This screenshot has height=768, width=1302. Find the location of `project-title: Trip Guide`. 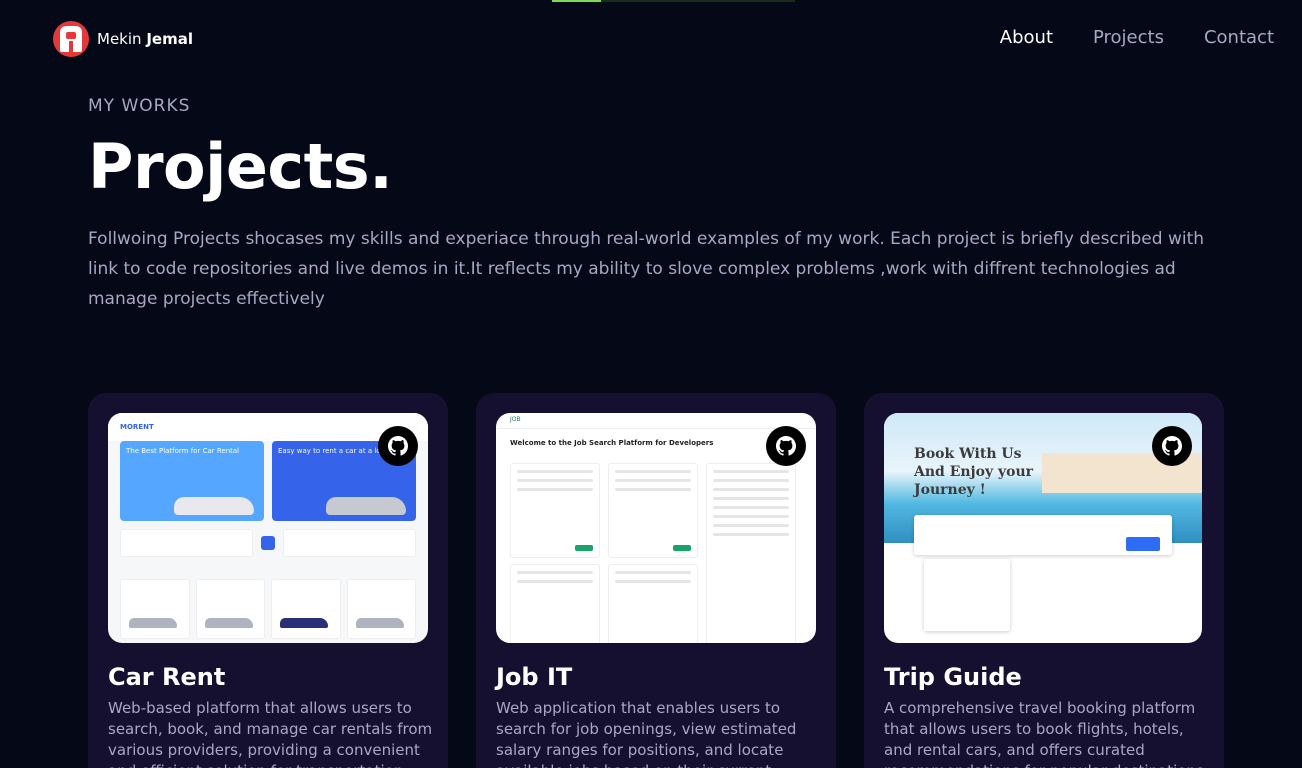

project-title: Trip Guide is located at coordinates (953, 677).